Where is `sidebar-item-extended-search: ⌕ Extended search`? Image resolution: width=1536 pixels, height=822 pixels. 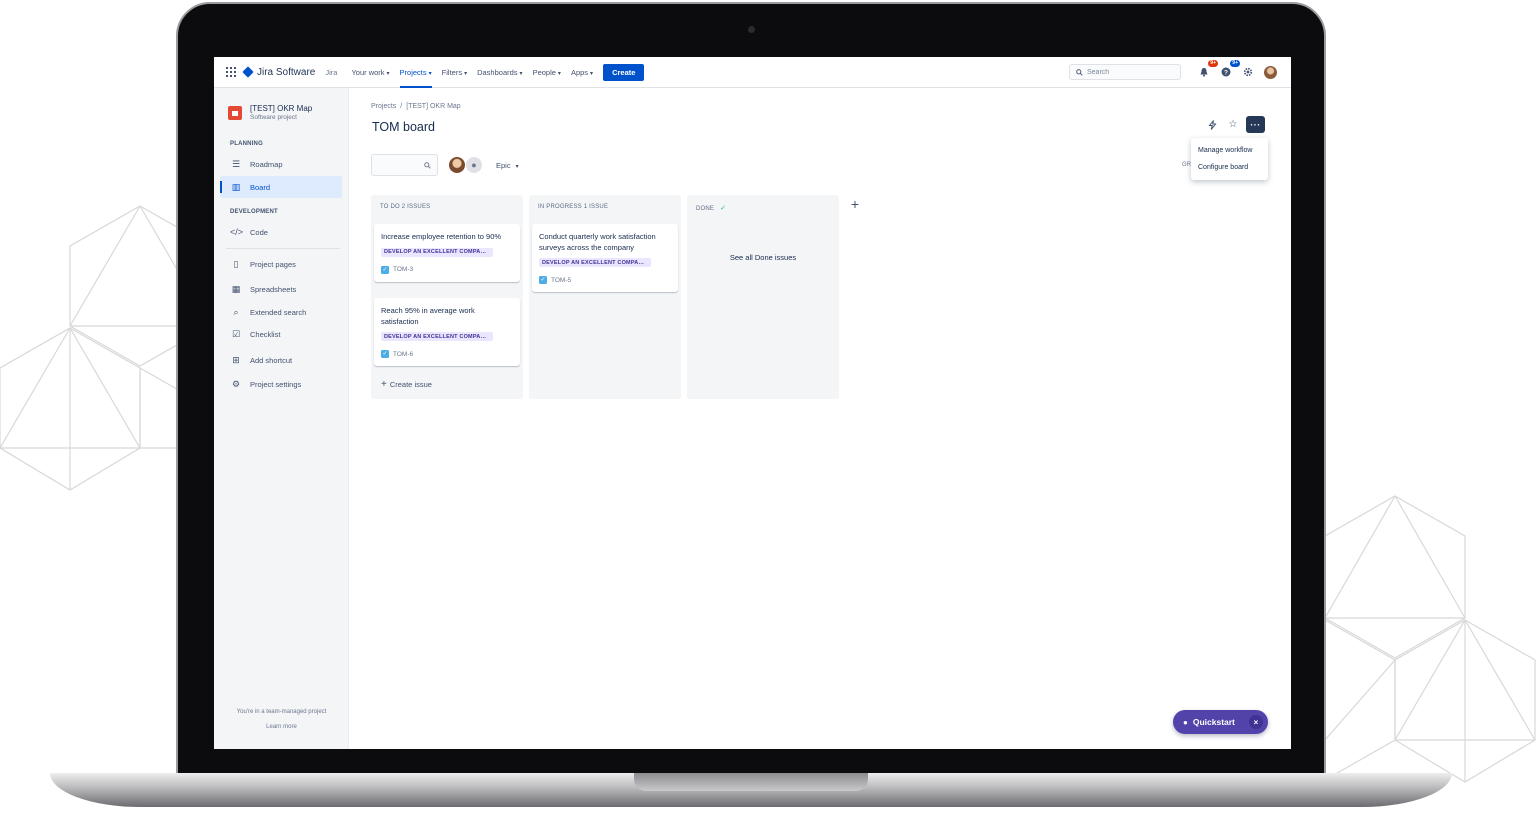
sidebar-item-extended-search: ⌕ Extended search is located at coordinates (281, 312).